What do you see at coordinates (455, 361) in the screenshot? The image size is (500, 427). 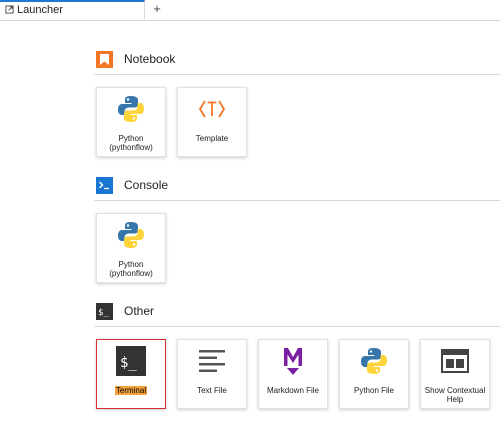 I see `contextual-help-icon` at bounding box center [455, 361].